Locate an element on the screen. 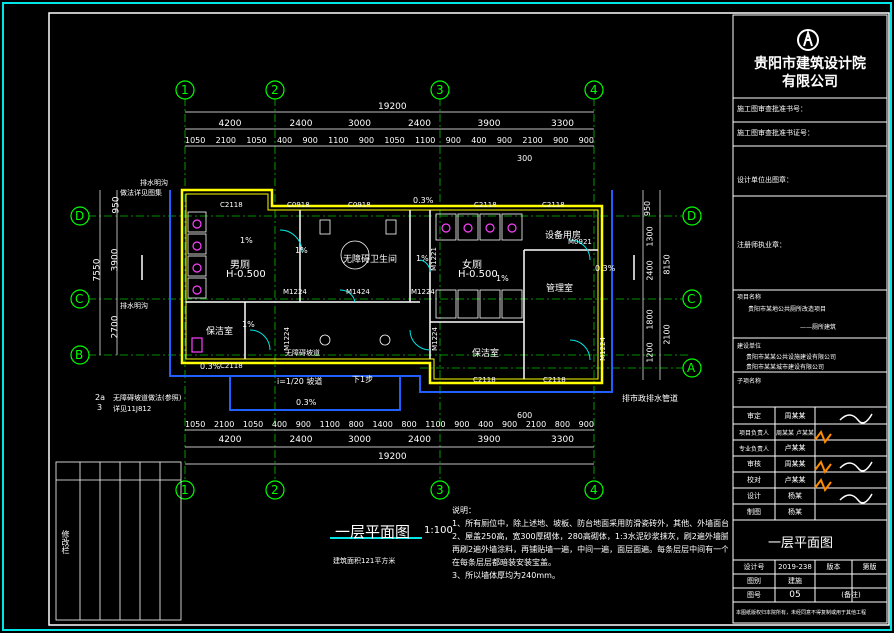 This screenshot has height=633, width=894. ref-bubble-2: 3 is located at coordinates (100, 407).